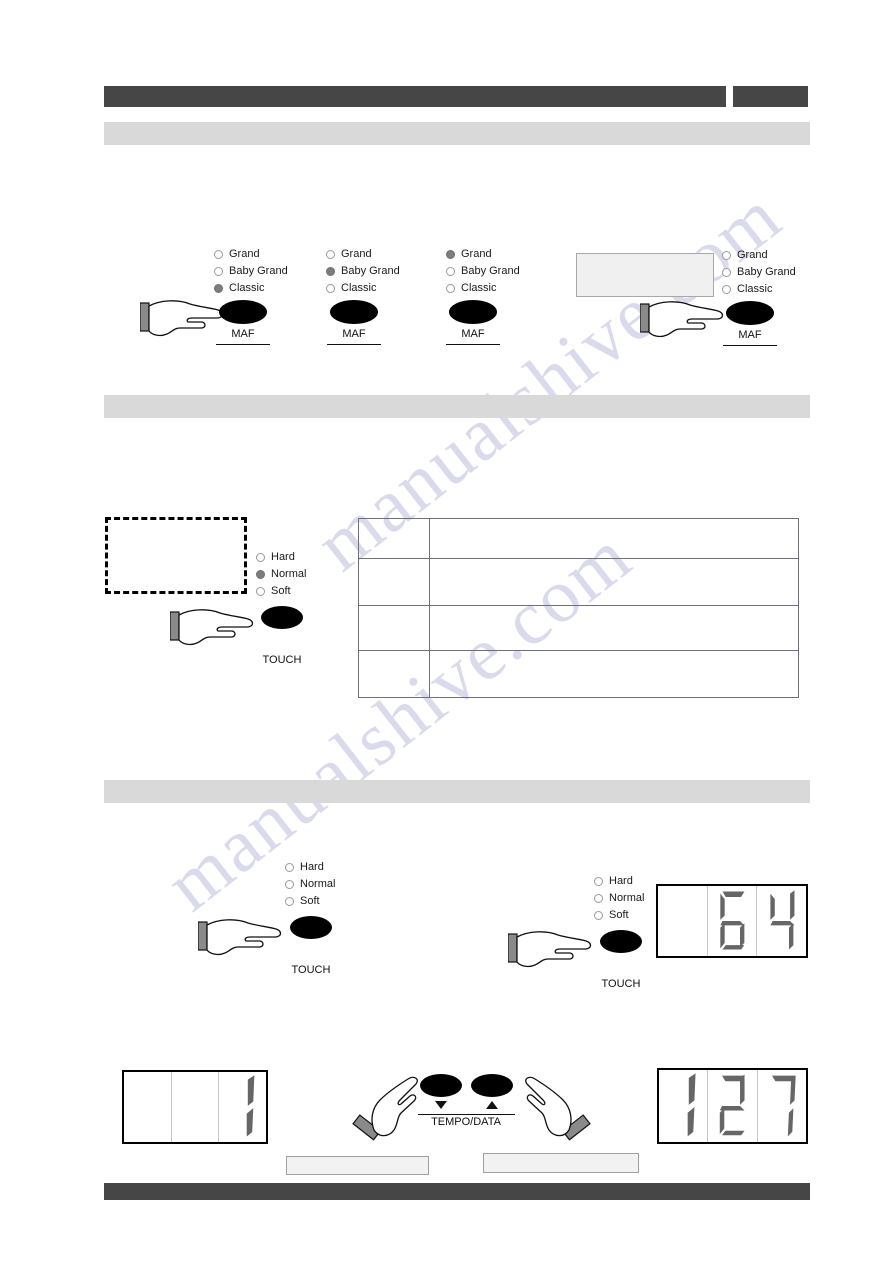 The width and height of the screenshot is (893, 1263). Describe the element at coordinates (492, 1105) in the screenshot. I see `tempo-up-arrow-icon` at that location.